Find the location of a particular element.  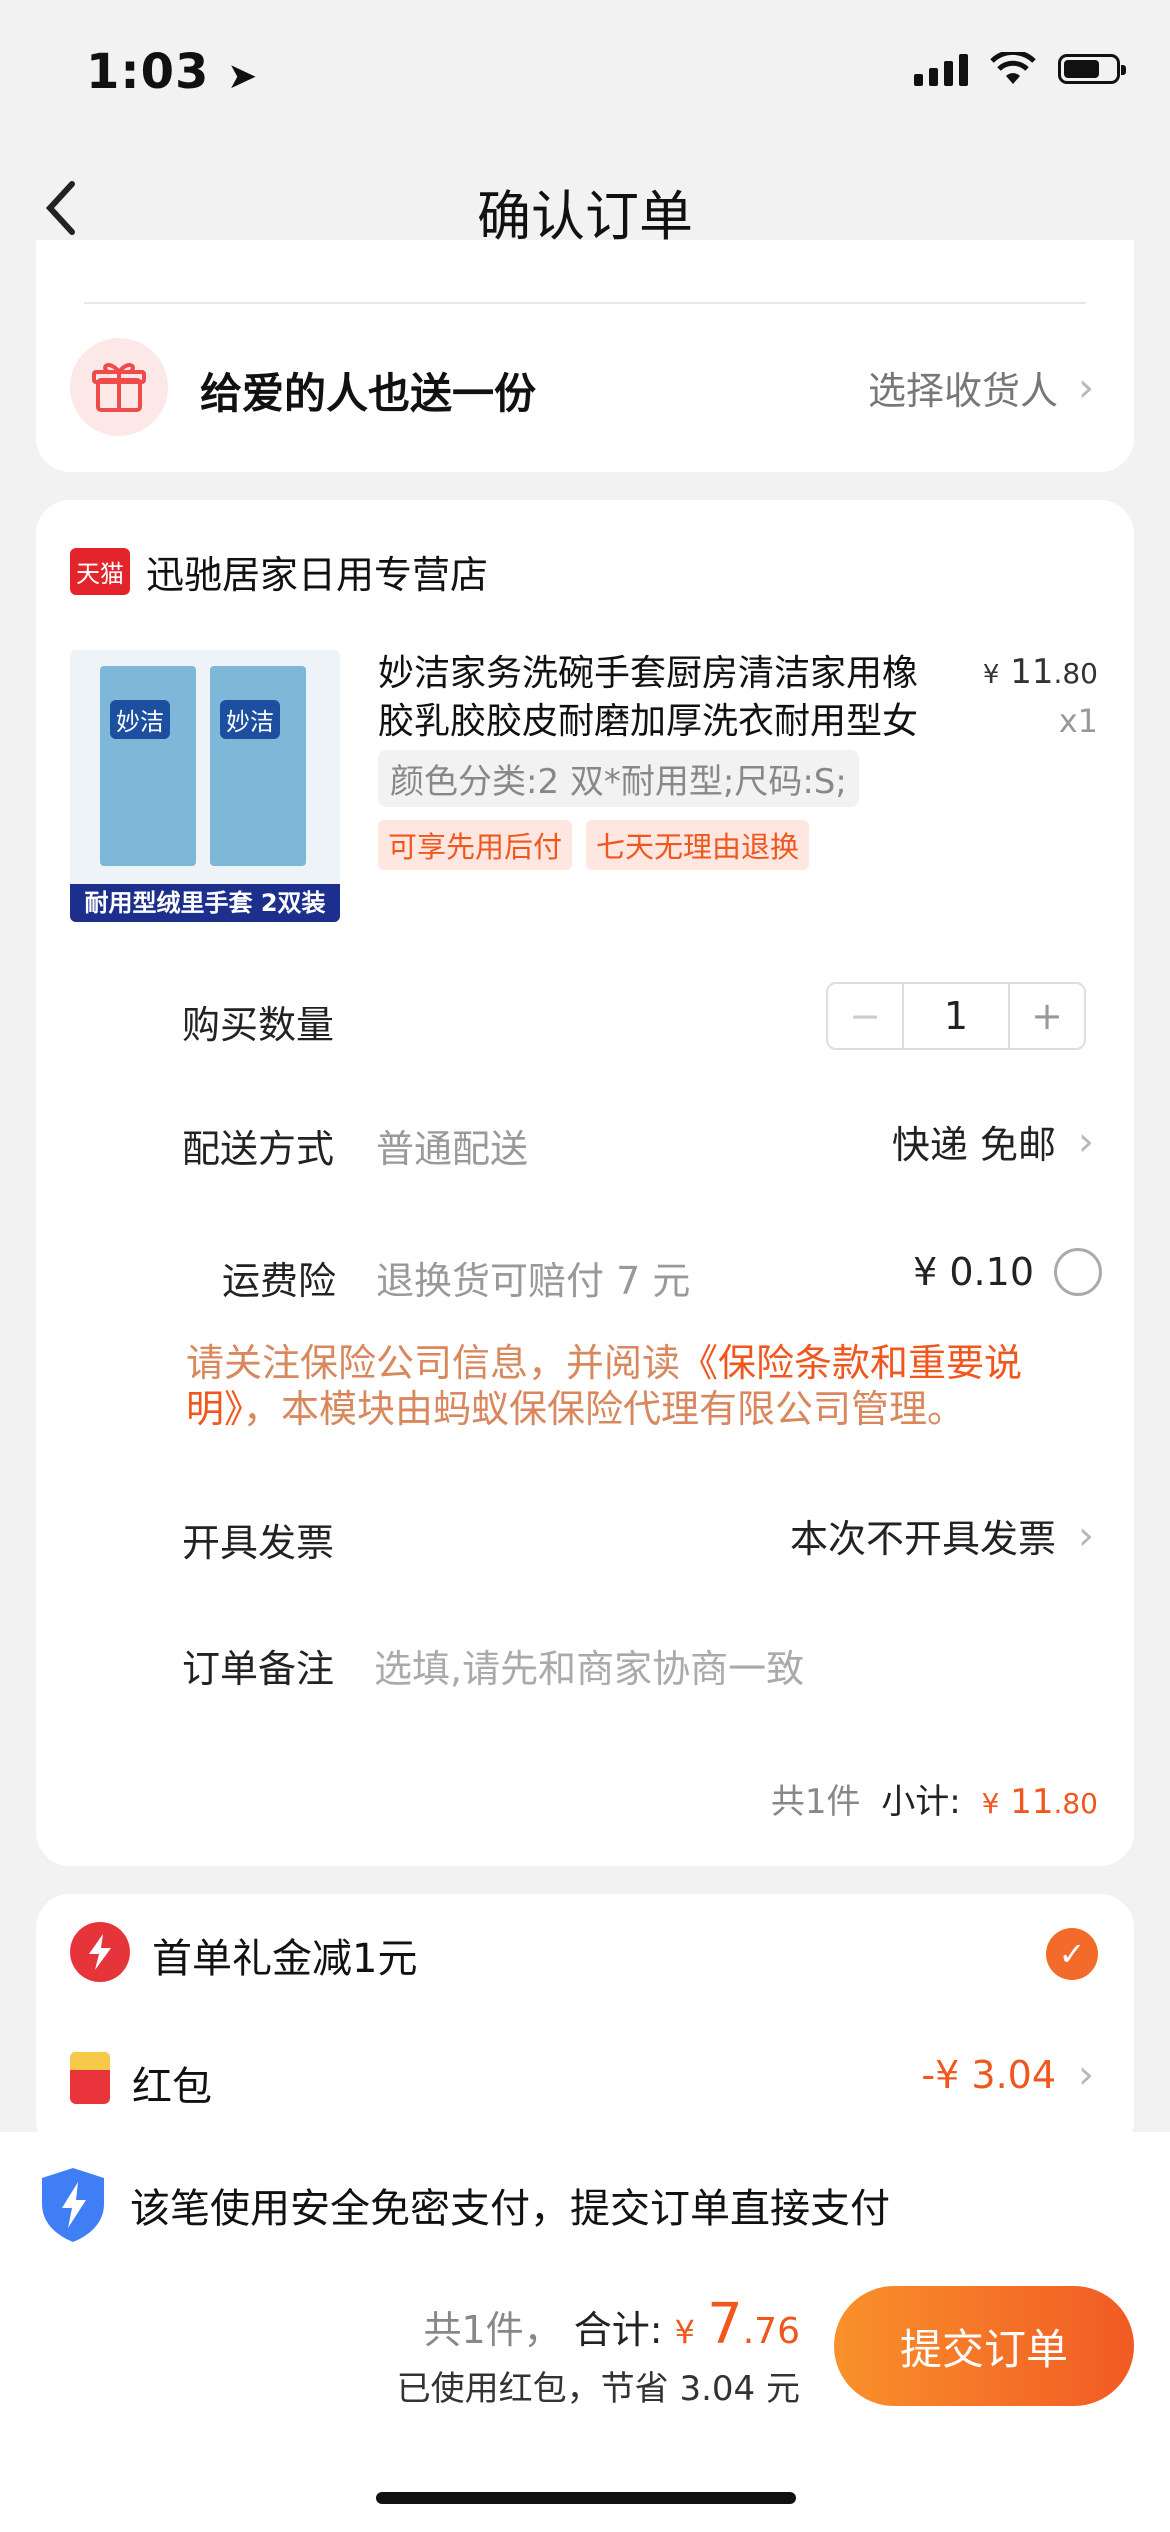

red-packet-label: 红包 is located at coordinates (172, 2087).